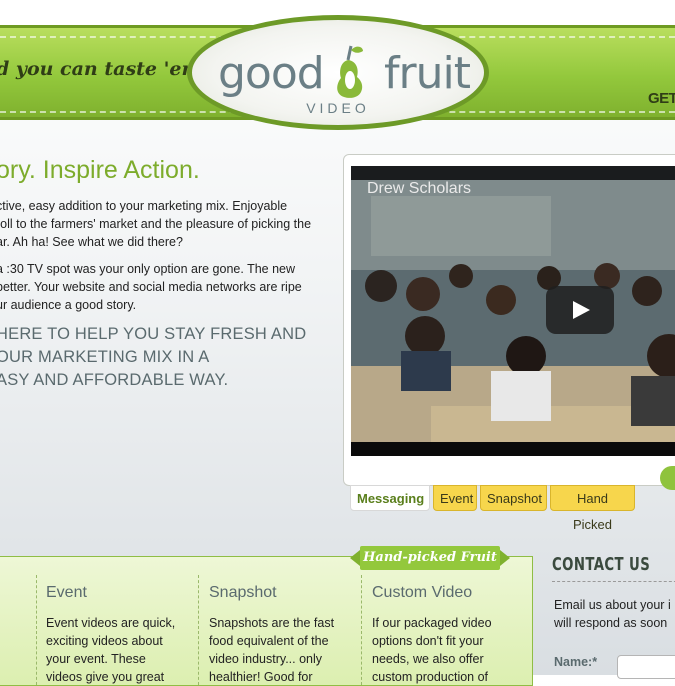 The width and height of the screenshot is (675, 686). I want to click on service-line: healthier! Good for, so click(261, 677).